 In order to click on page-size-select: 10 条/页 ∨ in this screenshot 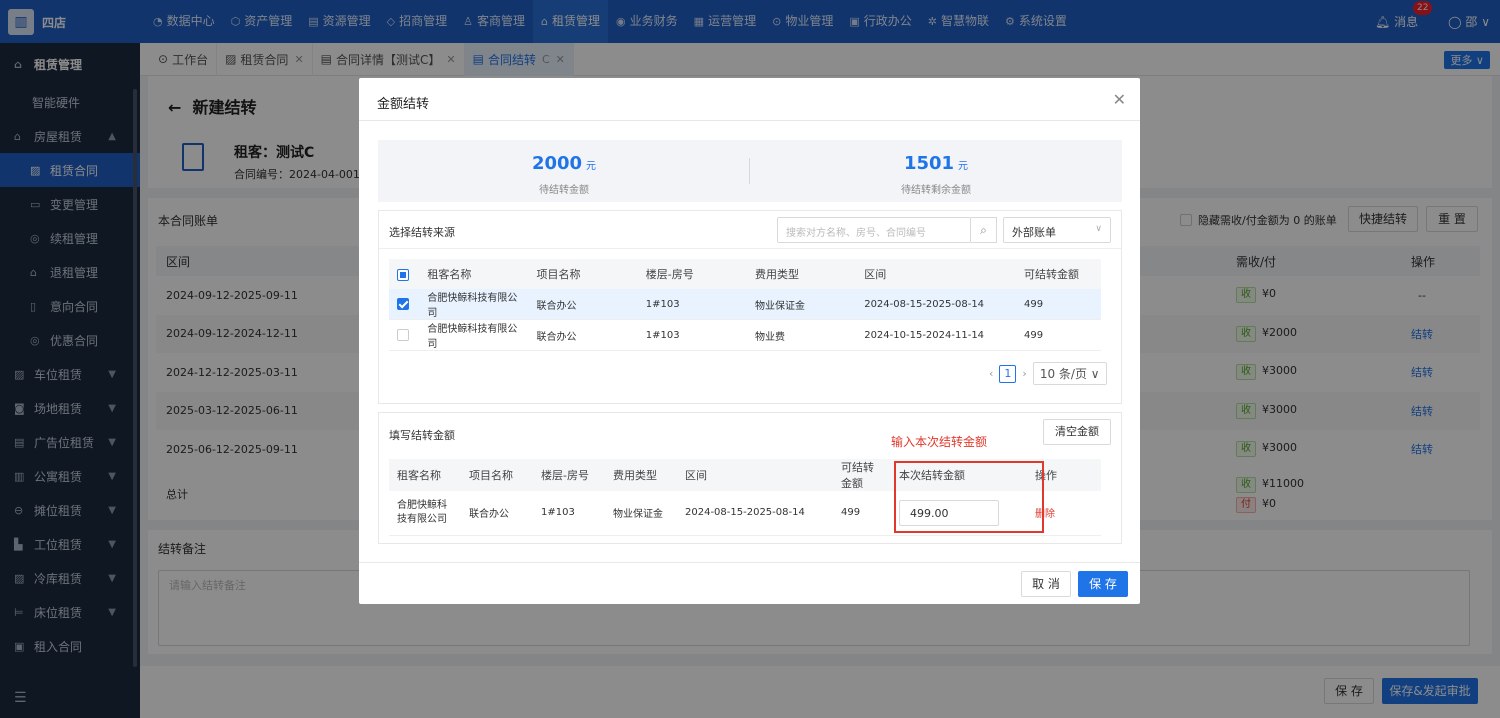, I will do `click(1069, 373)`.